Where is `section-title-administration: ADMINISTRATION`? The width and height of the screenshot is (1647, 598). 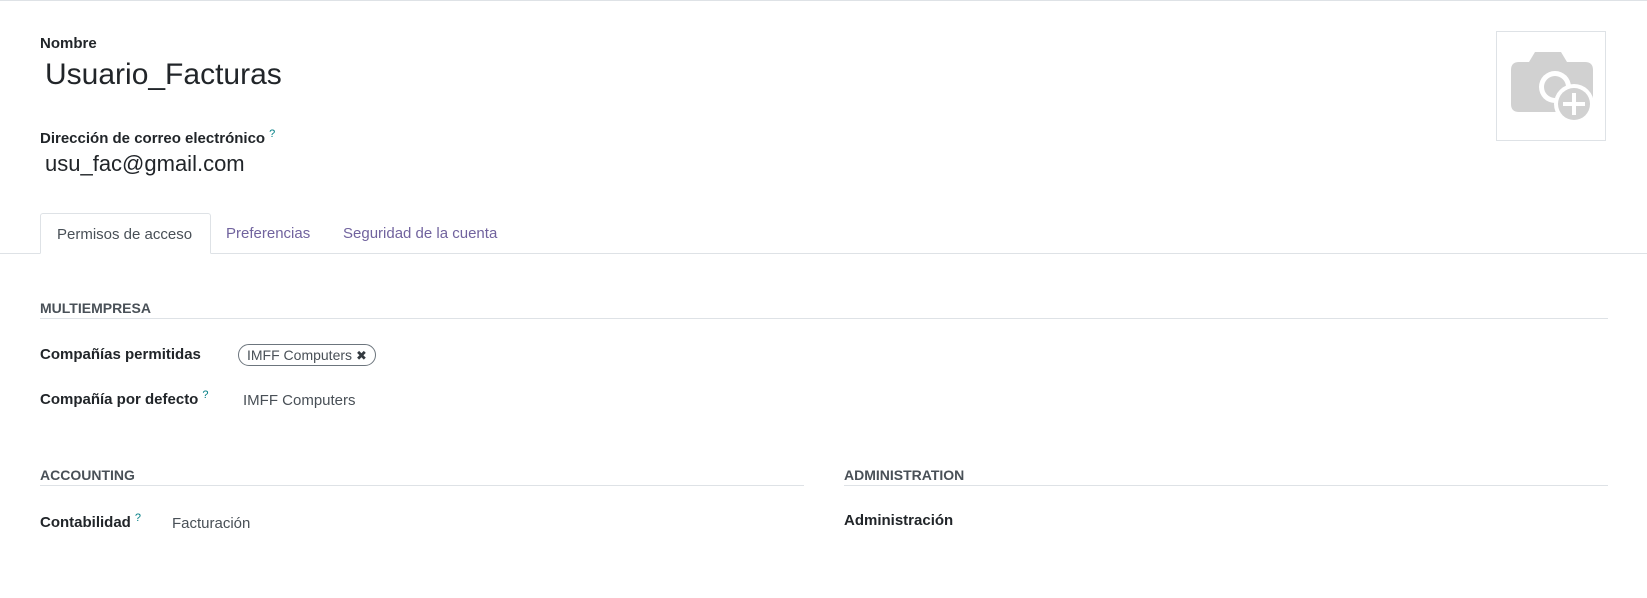 section-title-administration: ADMINISTRATION is located at coordinates (904, 475).